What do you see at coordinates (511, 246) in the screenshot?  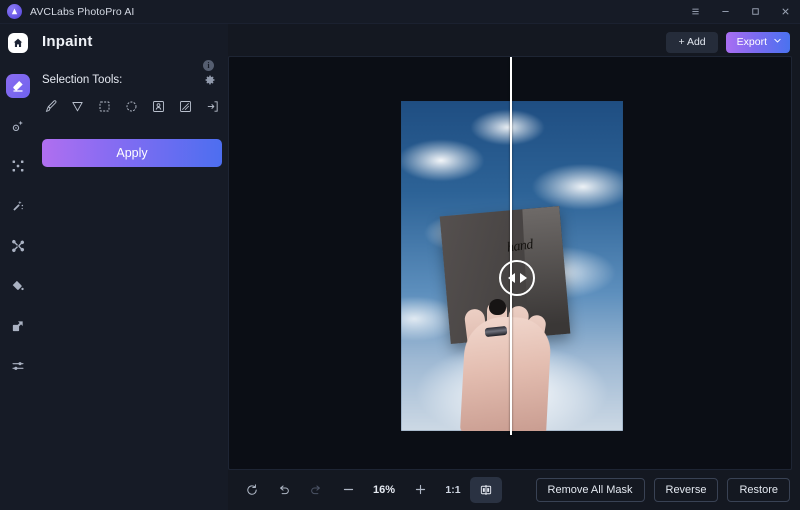 I see `compare-divider` at bounding box center [511, 246].